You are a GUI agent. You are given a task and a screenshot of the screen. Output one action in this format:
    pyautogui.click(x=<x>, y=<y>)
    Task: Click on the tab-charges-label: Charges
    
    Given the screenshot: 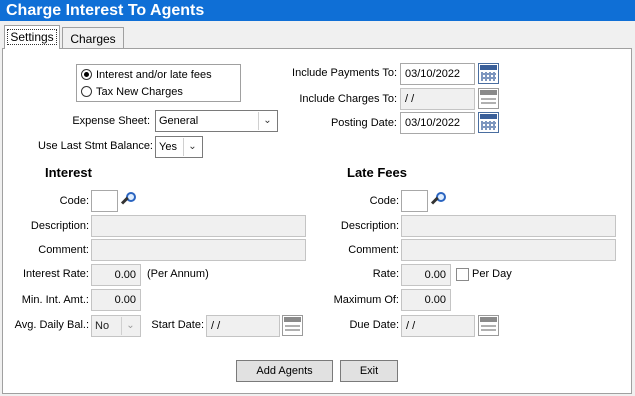 What is the action you would take?
    pyautogui.click(x=93, y=39)
    